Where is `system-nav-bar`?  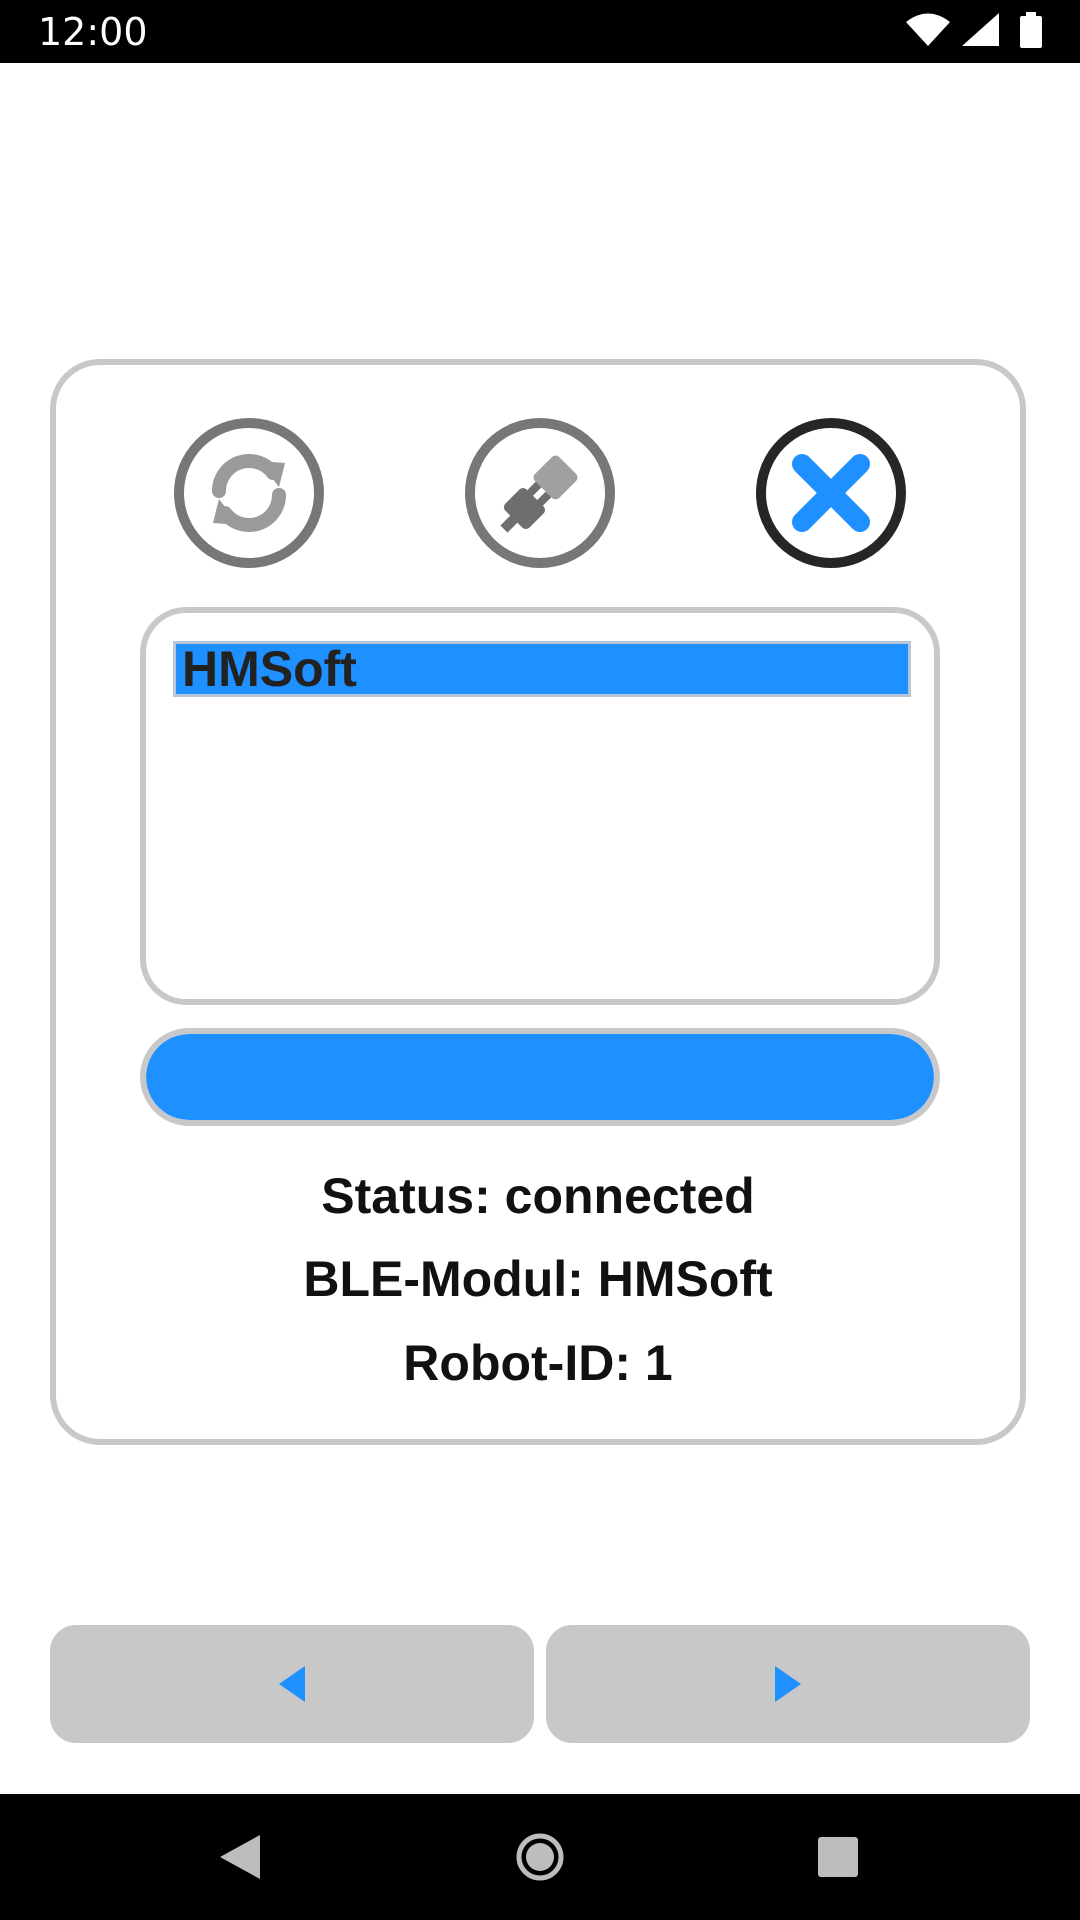
system-nav-bar is located at coordinates (540, 1857).